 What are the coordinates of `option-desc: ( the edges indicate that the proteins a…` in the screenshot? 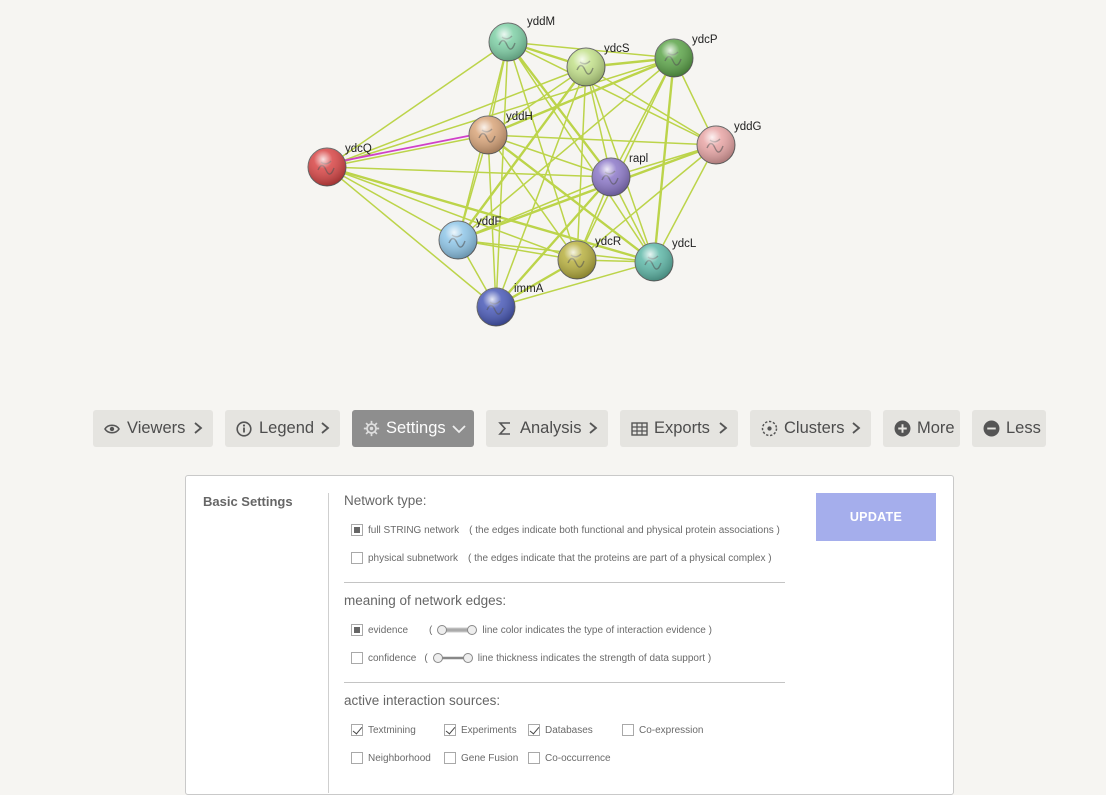 It's located at (620, 558).